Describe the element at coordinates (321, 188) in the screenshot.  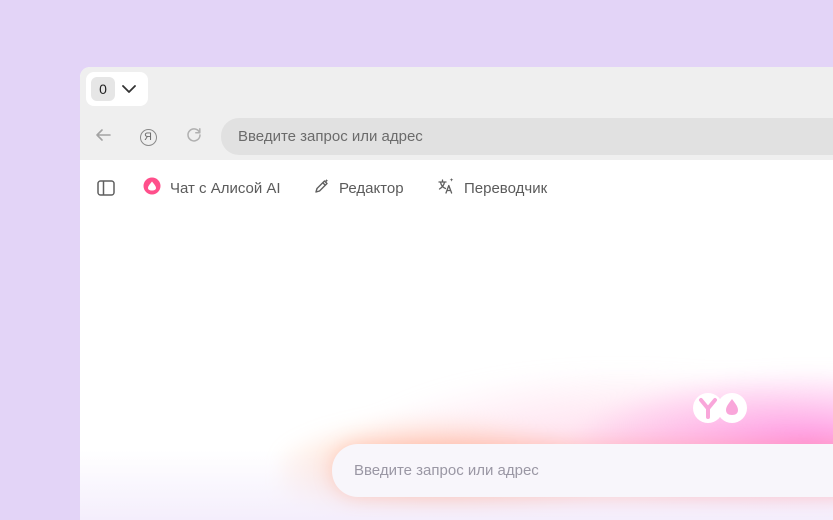
I see `pen-icon` at that location.